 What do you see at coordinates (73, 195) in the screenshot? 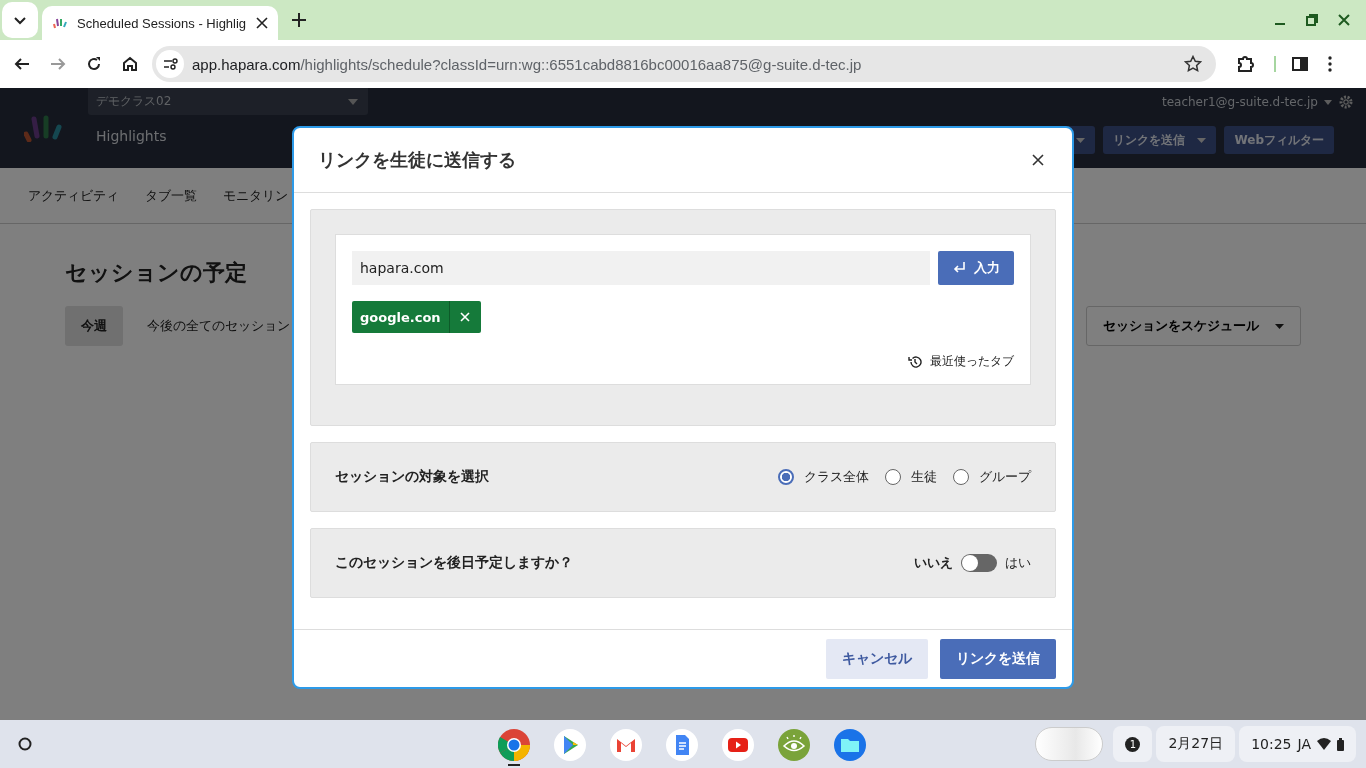
I see `nav-link: アクティビティ` at bounding box center [73, 195].